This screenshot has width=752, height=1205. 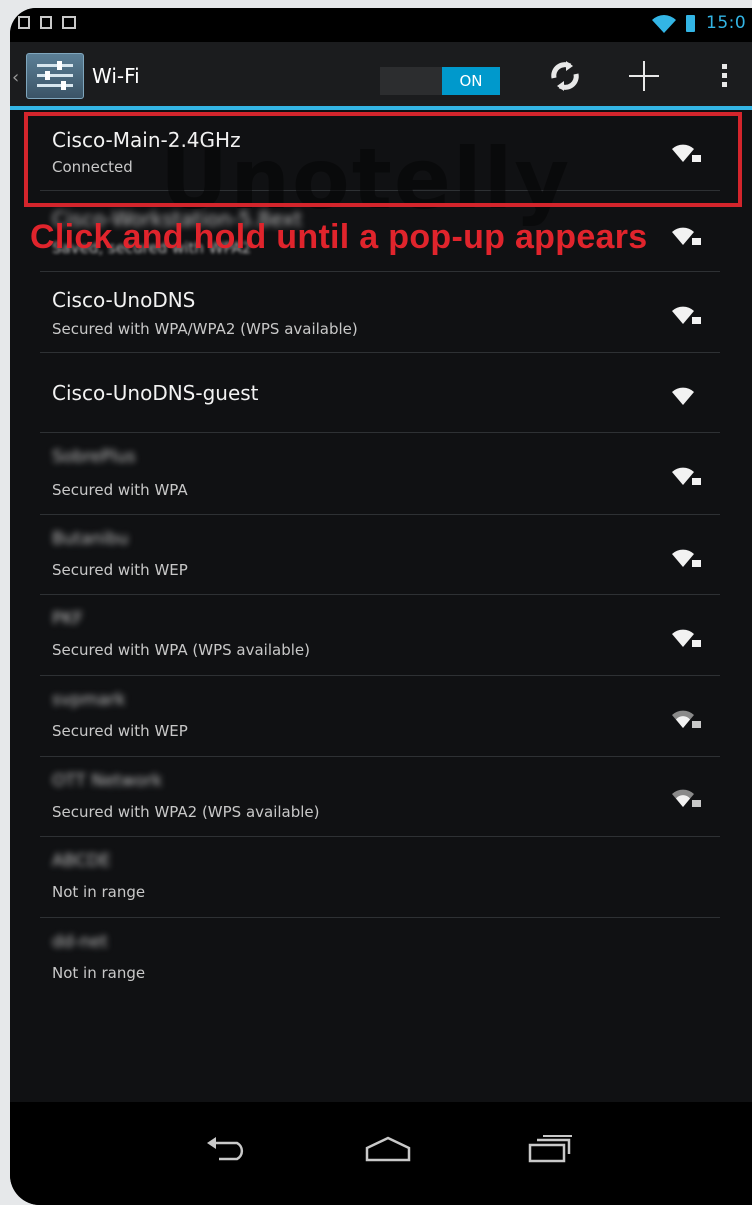 What do you see at coordinates (181, 650) in the screenshot?
I see `network-status: Secured with WPA (WPS available)` at bounding box center [181, 650].